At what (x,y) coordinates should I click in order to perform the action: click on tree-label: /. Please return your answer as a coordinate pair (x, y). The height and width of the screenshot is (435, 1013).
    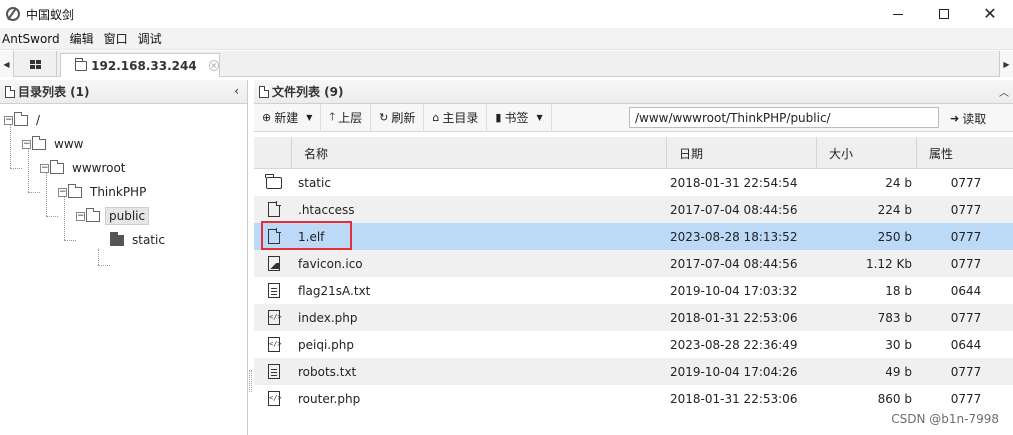
    Looking at the image, I should click on (38, 120).